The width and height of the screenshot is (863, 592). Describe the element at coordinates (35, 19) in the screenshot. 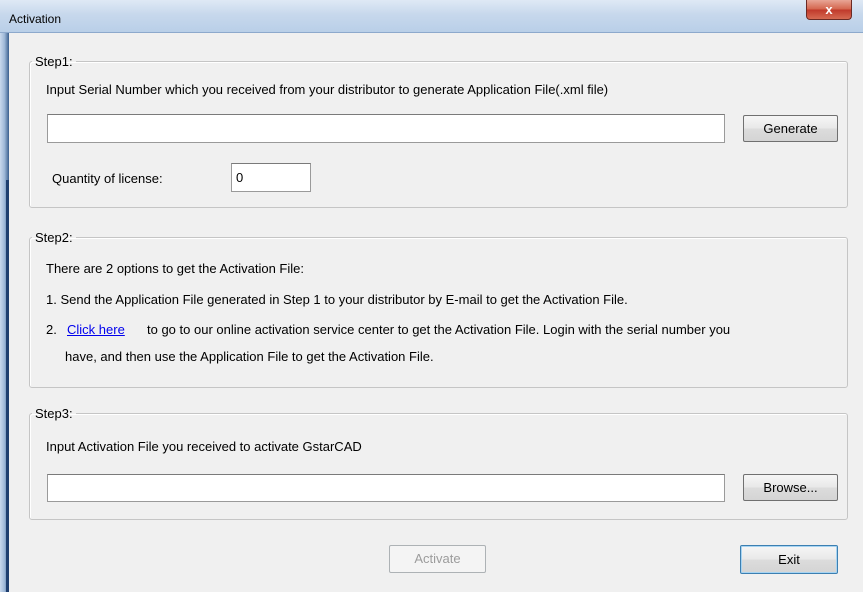

I see `window-title: Activation` at that location.